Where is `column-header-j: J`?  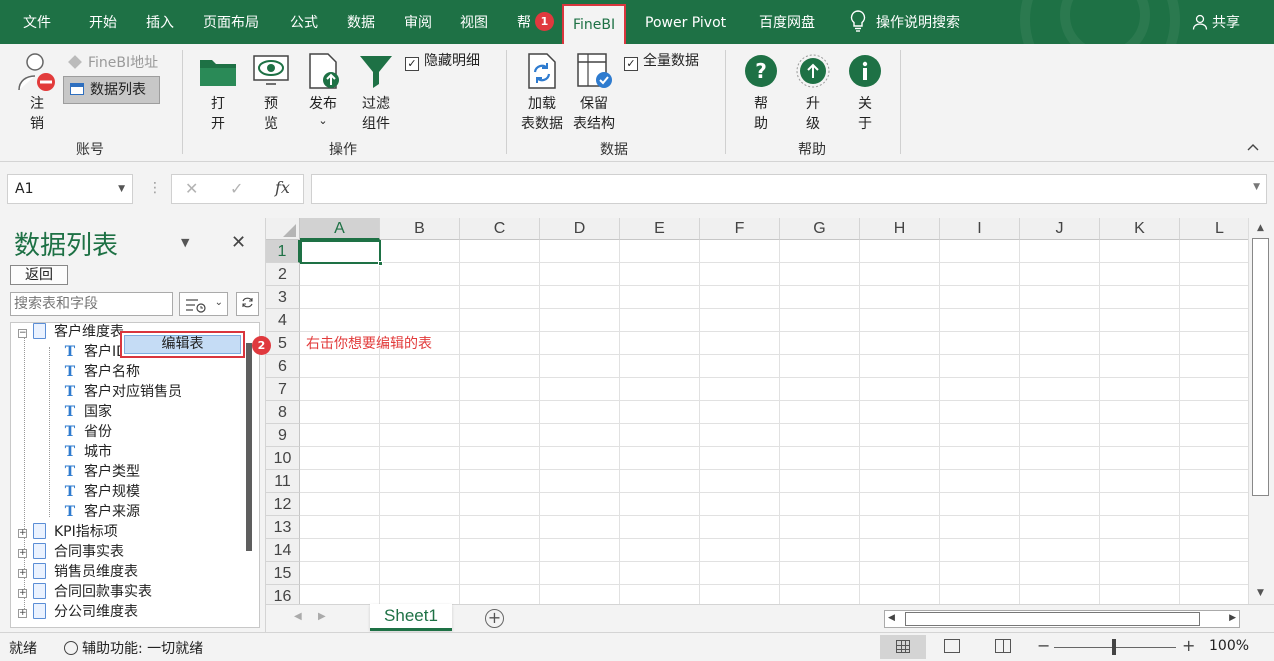
column-header-j: J is located at coordinates (1060, 229).